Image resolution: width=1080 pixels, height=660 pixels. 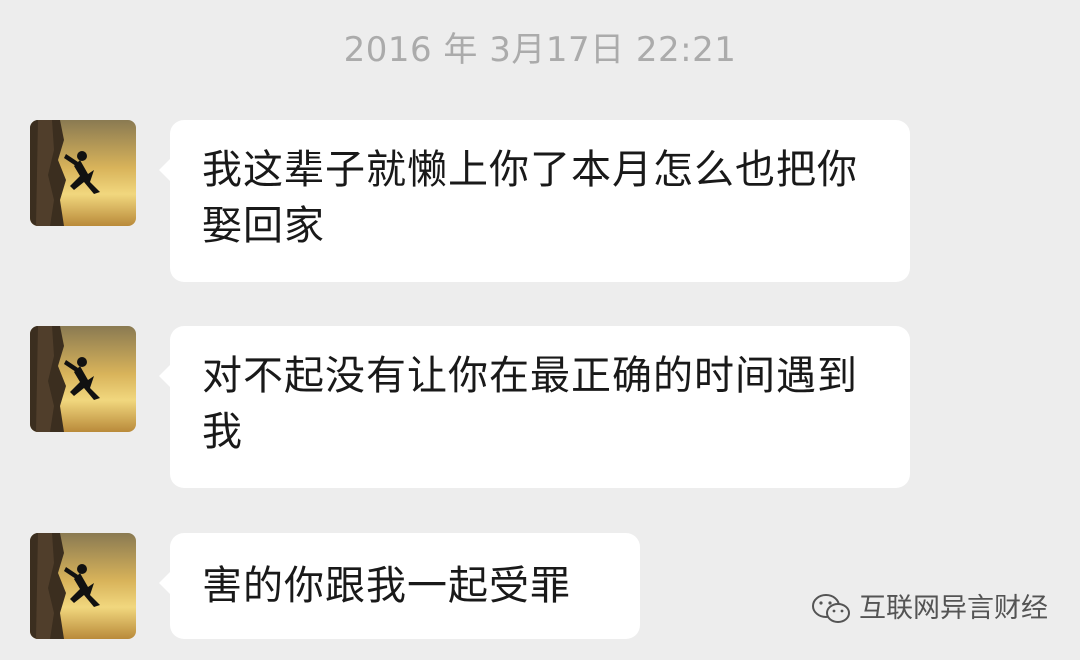 What do you see at coordinates (540, 50) in the screenshot?
I see `chat-timestamp: 2016 年 3月17日 22:21` at bounding box center [540, 50].